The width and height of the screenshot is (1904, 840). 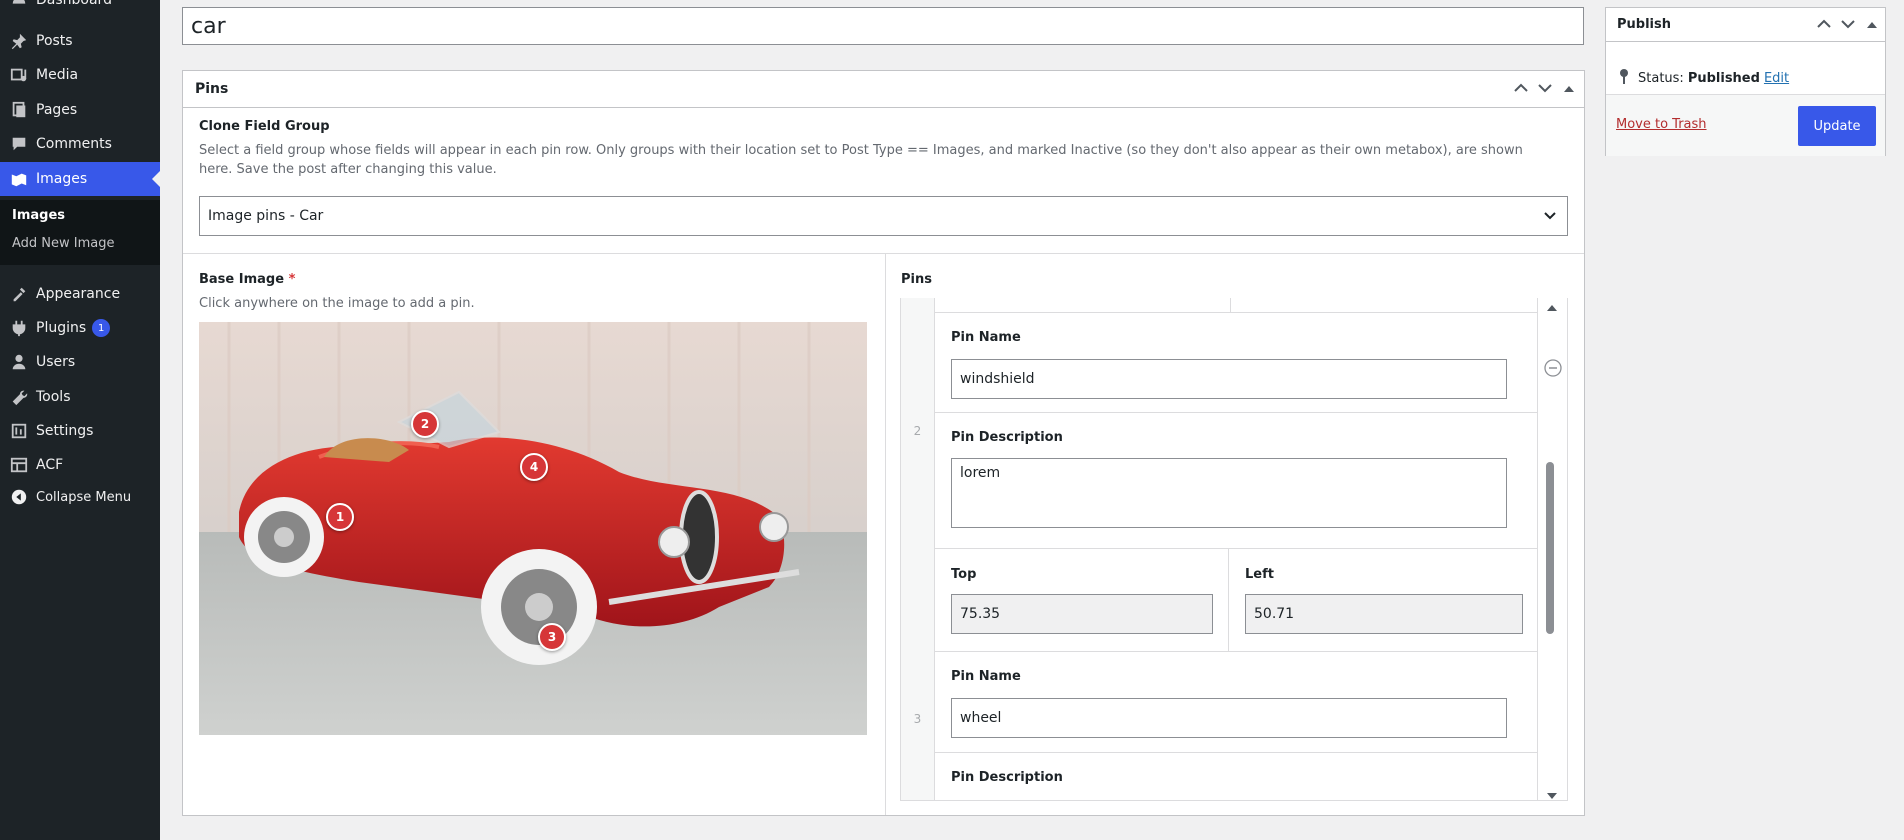 I want to click on images-submenu: Images Add New Image, so click(x=80, y=232).